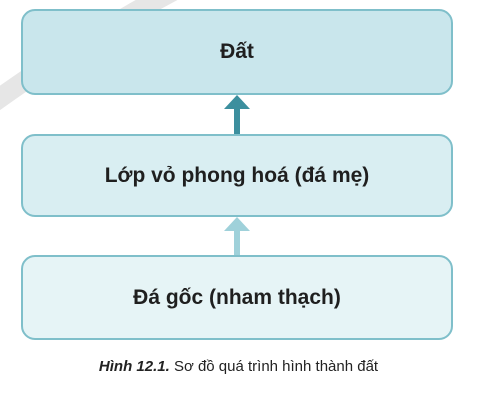 Image resolution: width=477 pixels, height=403 pixels. Describe the element at coordinates (237, 114) in the screenshot. I see `arrow-up-icon-upper` at that location.